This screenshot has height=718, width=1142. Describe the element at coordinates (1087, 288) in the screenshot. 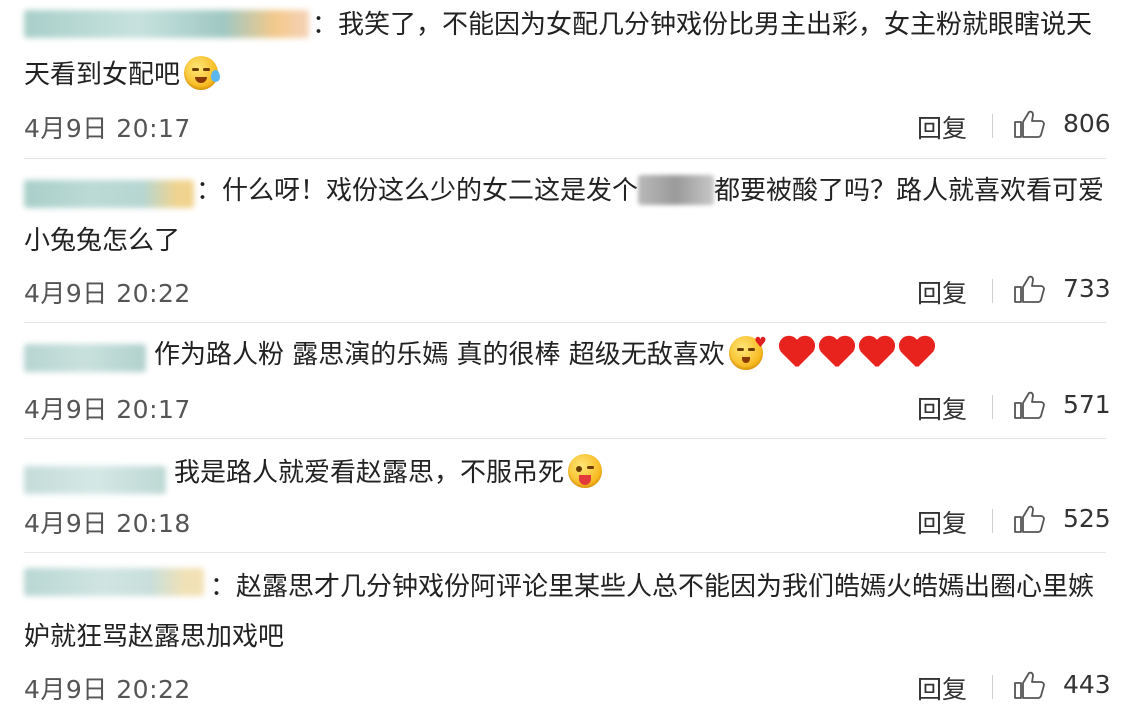

I see `like-count: 733` at that location.